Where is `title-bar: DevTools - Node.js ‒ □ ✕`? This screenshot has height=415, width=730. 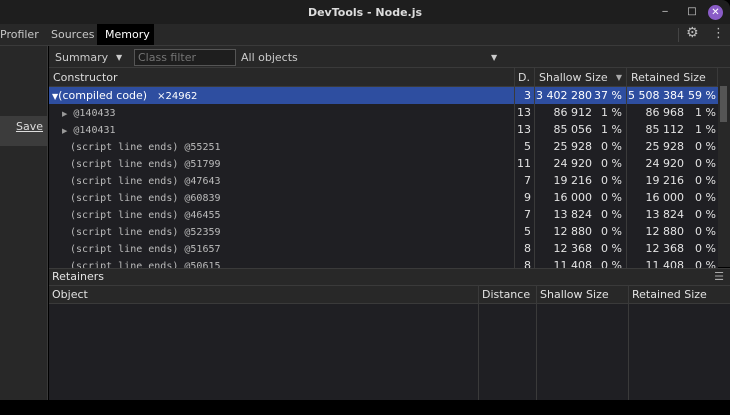
title-bar: DevTools - Node.js ‒ □ ✕ is located at coordinates (365, 12).